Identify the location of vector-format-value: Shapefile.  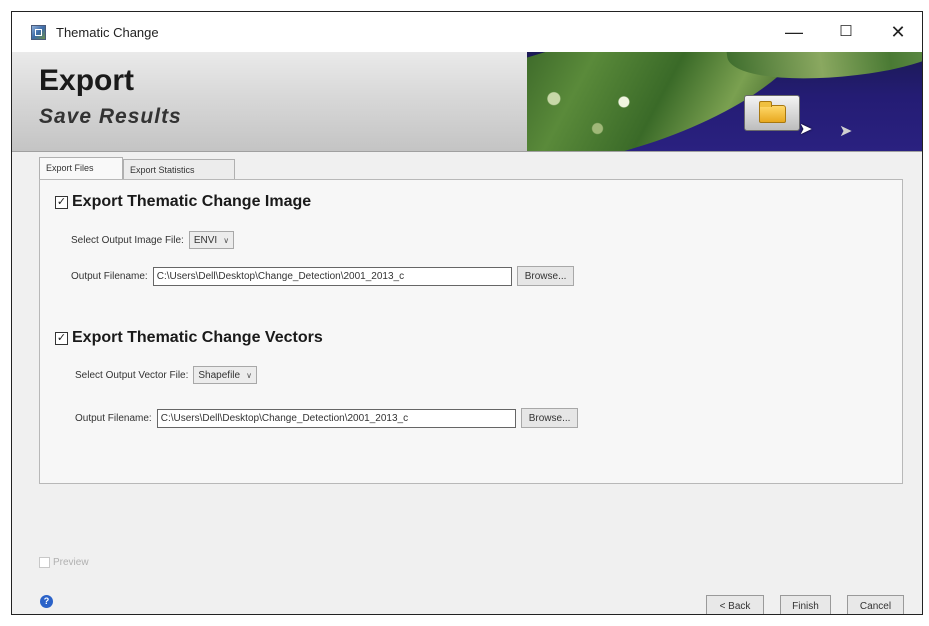
(219, 375).